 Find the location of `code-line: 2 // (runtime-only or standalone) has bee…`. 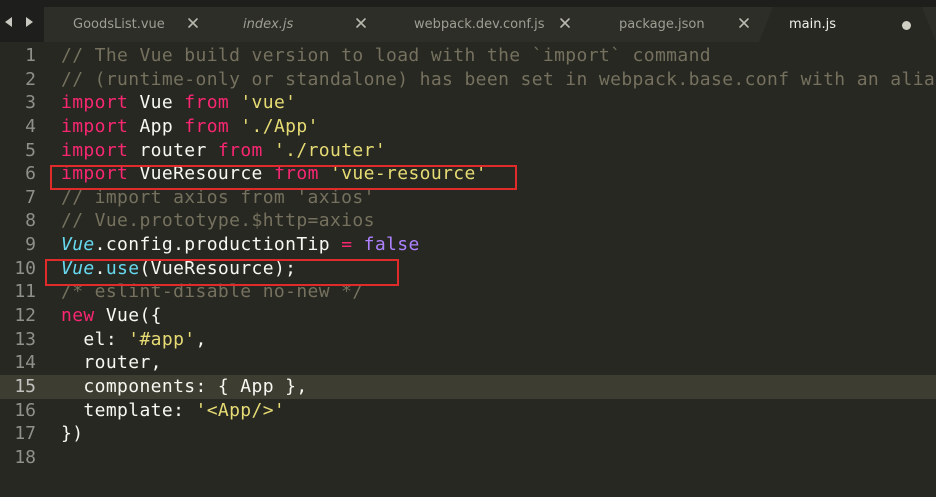

code-line: 2 // (runtime-only or standalone) has bee… is located at coordinates (468, 80).